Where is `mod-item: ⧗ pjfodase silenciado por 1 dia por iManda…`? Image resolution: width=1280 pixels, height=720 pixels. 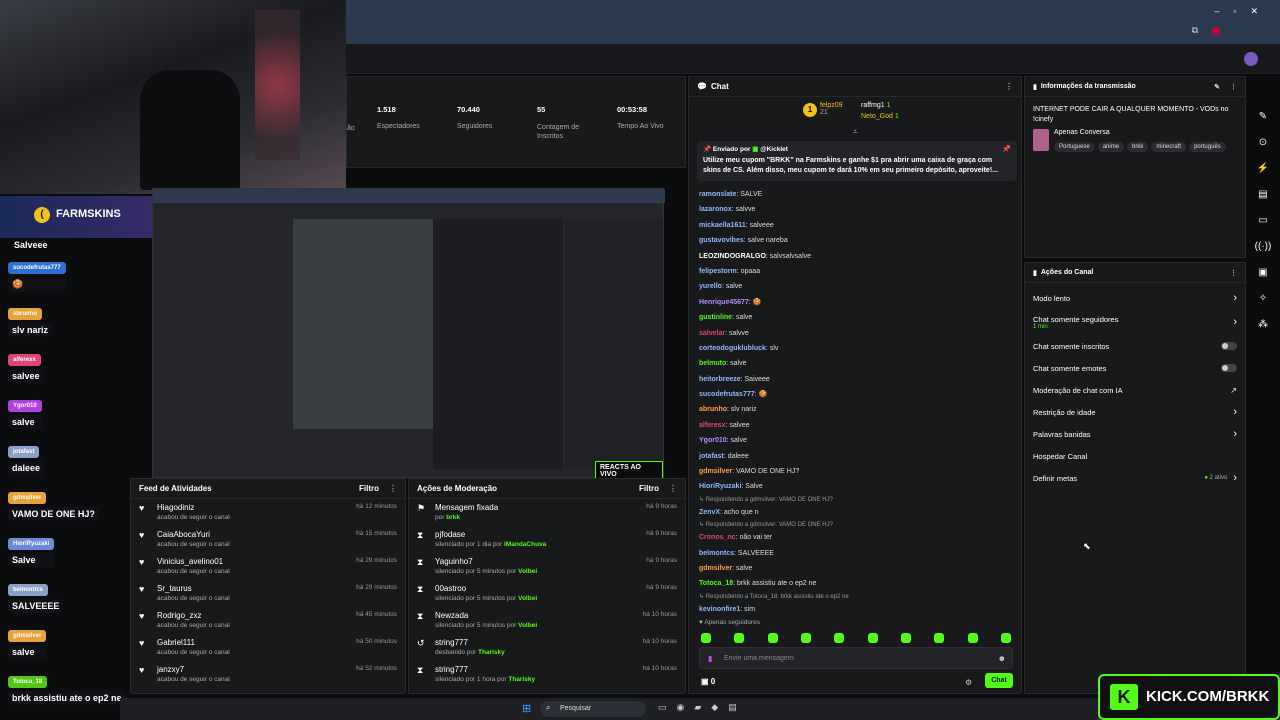
mod-item: ⧗ pjfodase silenciado por 1 dia por iManda… is located at coordinates (547, 539).